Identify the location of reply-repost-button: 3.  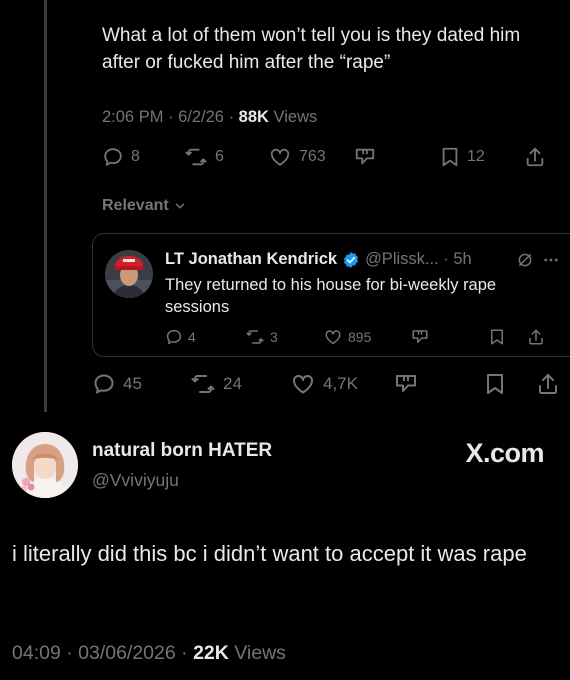
(261, 337).